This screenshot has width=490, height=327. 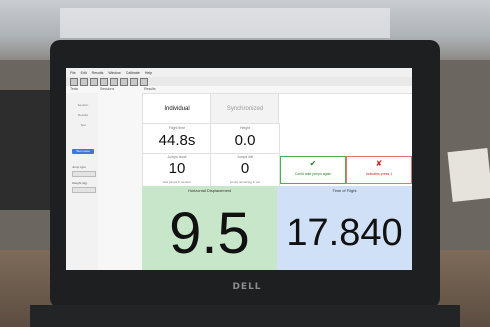 I want to click on mode-individual-label: Individual, so click(x=177, y=109).